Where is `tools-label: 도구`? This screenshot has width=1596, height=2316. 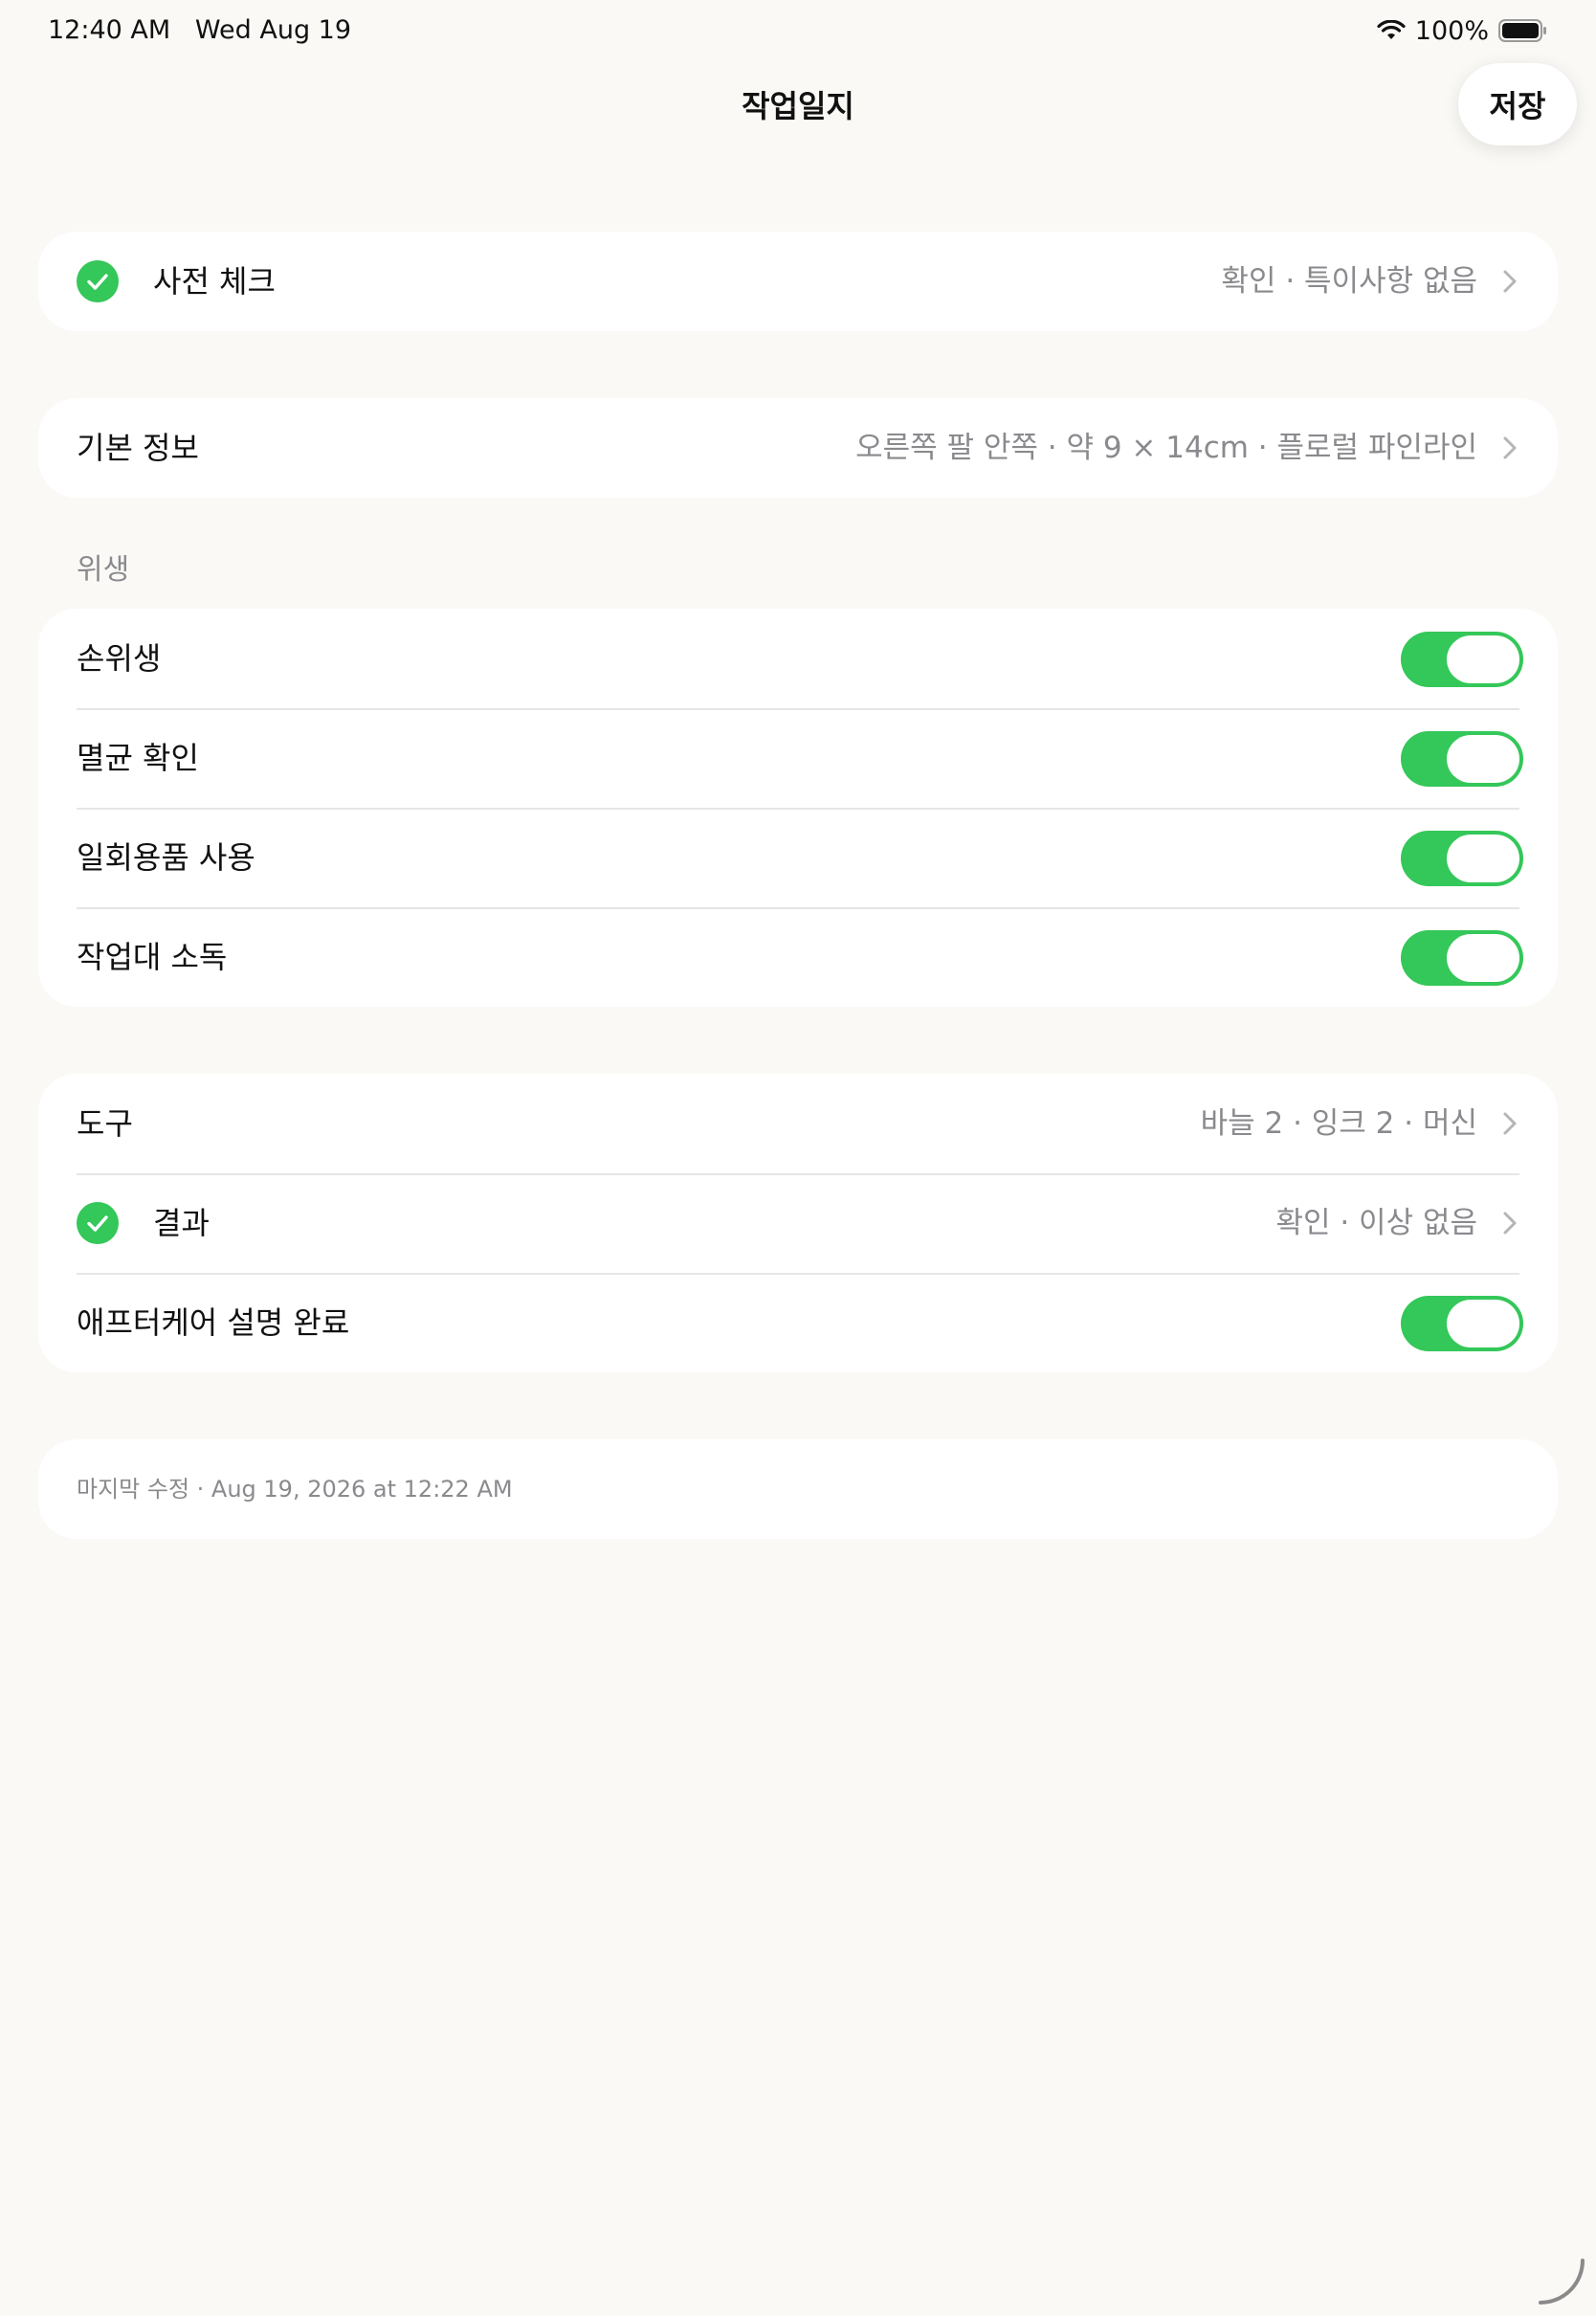 tools-label: 도구 is located at coordinates (105, 1123).